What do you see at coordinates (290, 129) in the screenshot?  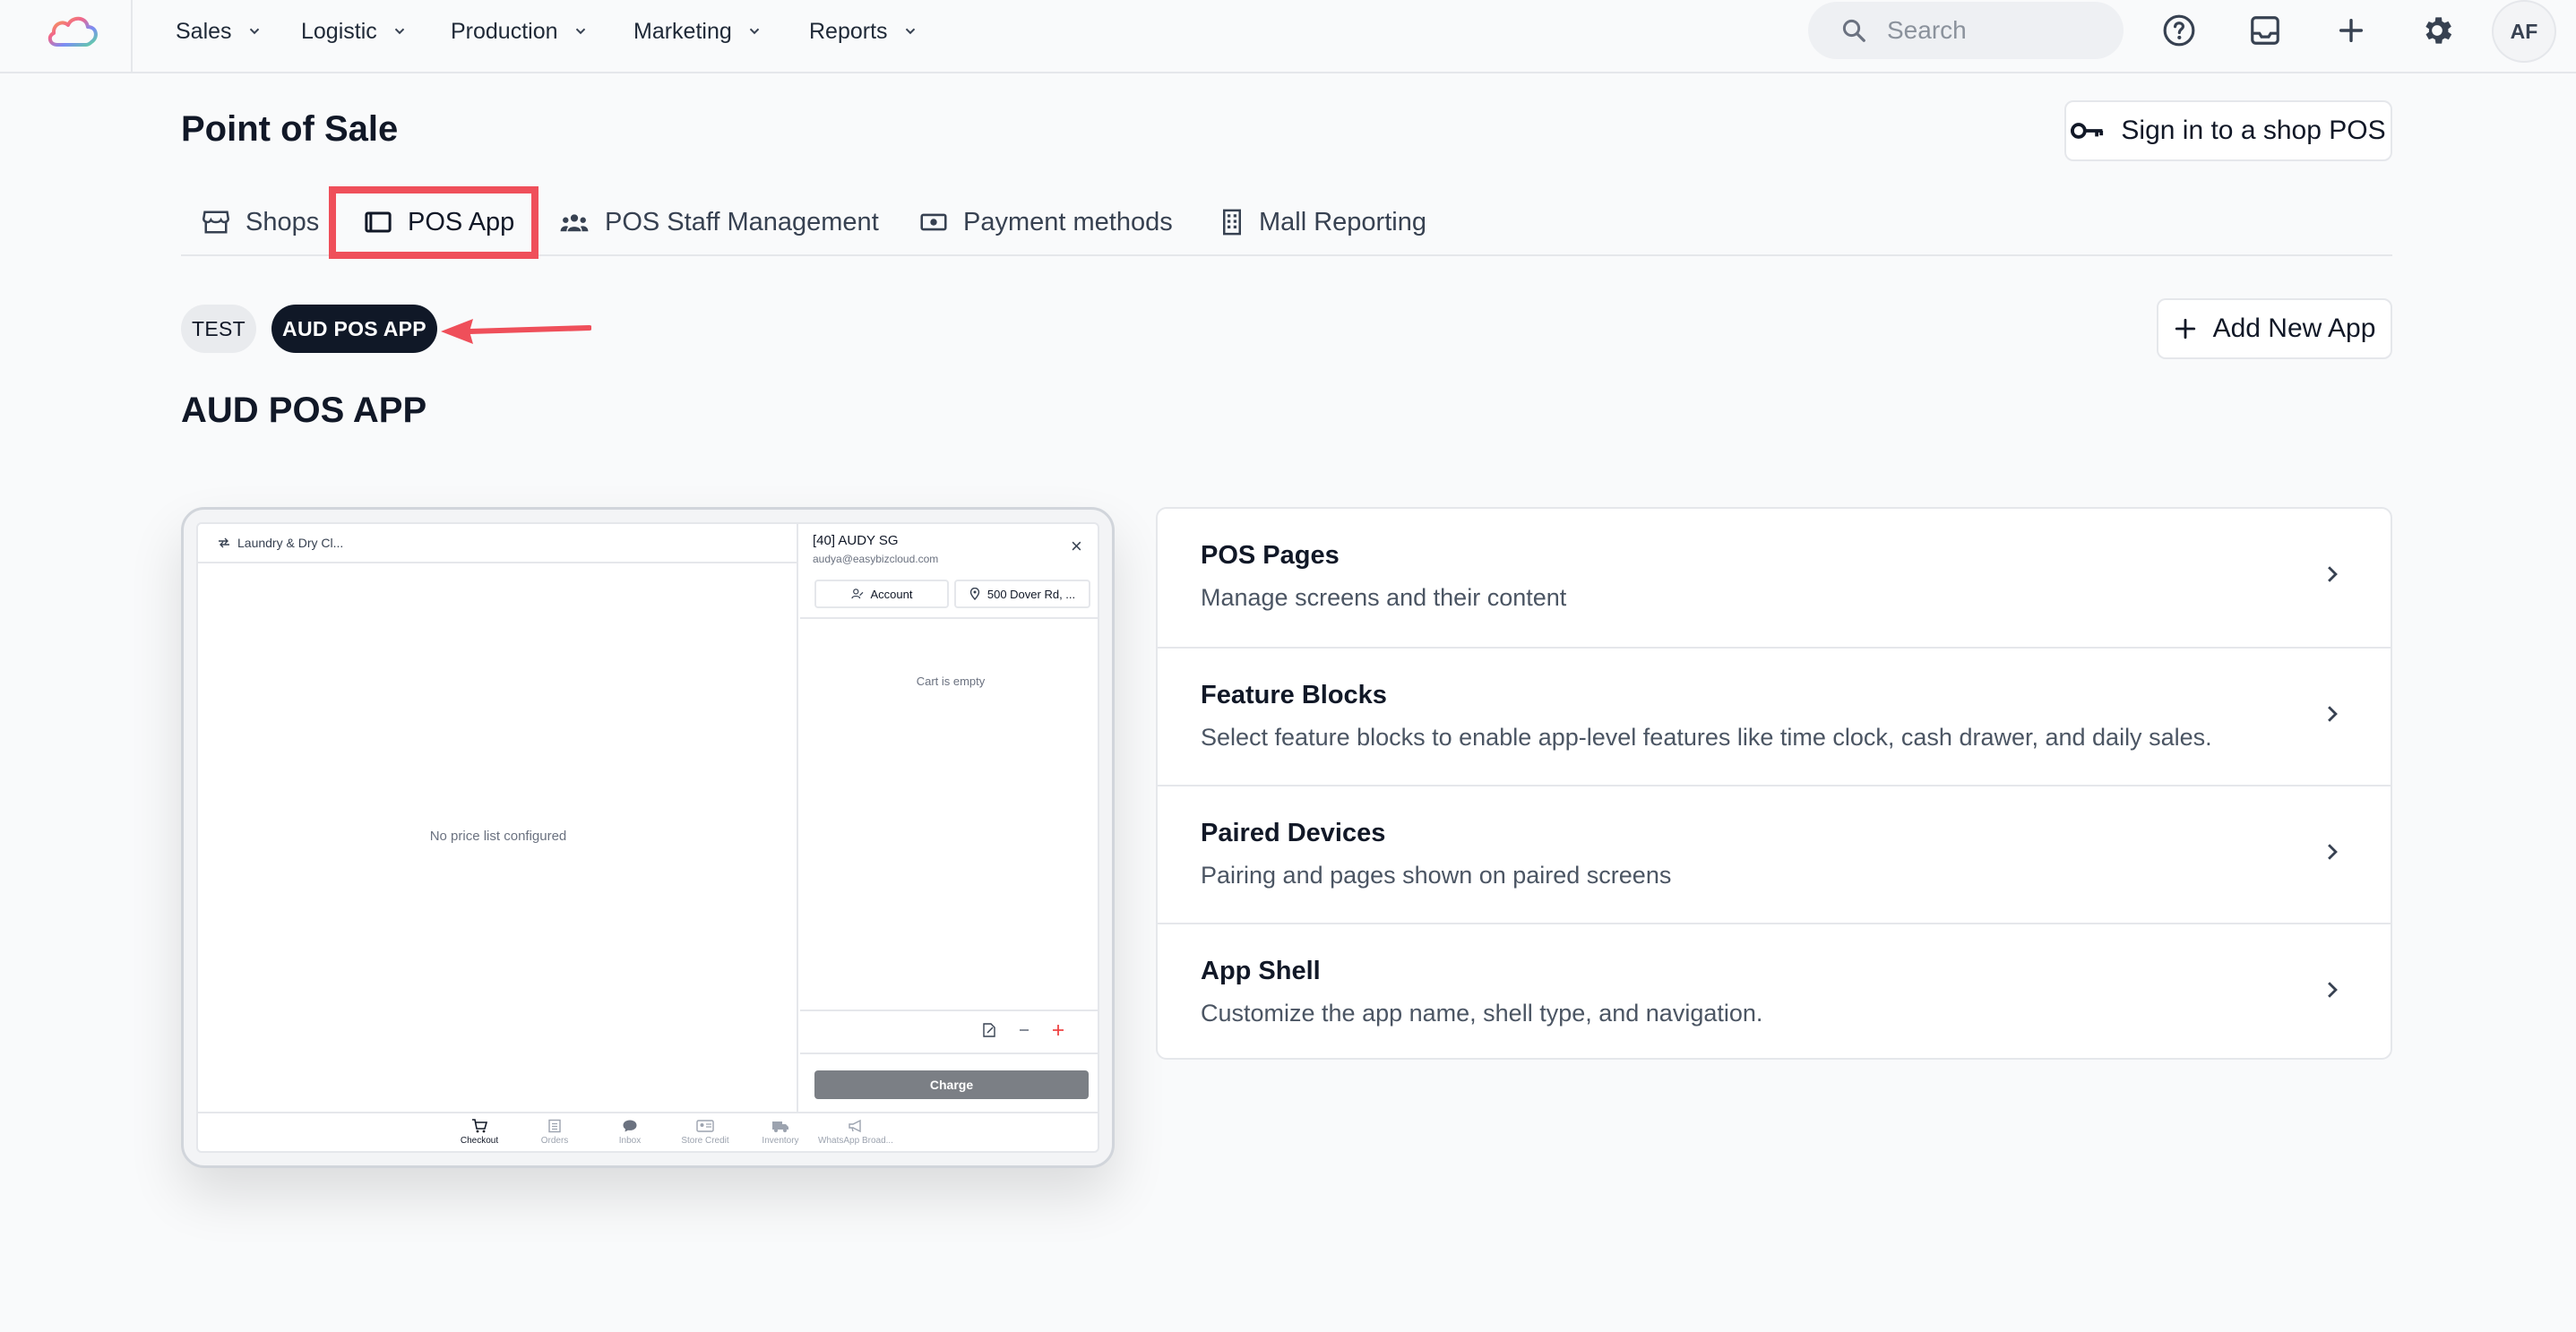 I see `page-title: Point of Sale` at bounding box center [290, 129].